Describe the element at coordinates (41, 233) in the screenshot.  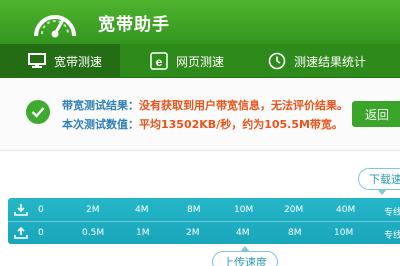
I see `upload-tick: 0` at that location.